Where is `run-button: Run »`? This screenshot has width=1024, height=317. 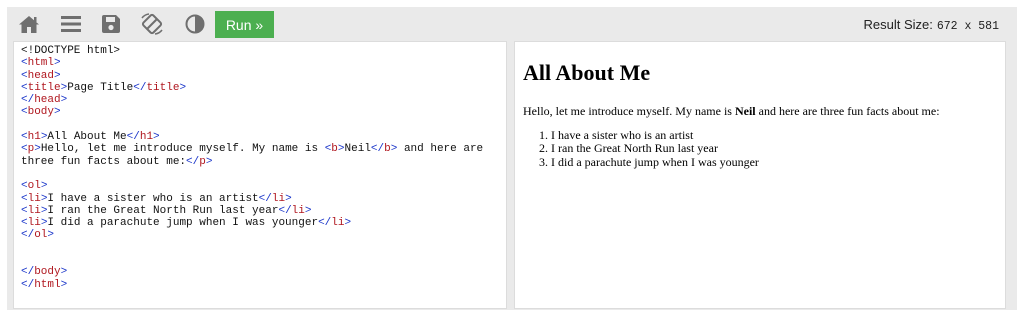 run-button: Run » is located at coordinates (244, 24).